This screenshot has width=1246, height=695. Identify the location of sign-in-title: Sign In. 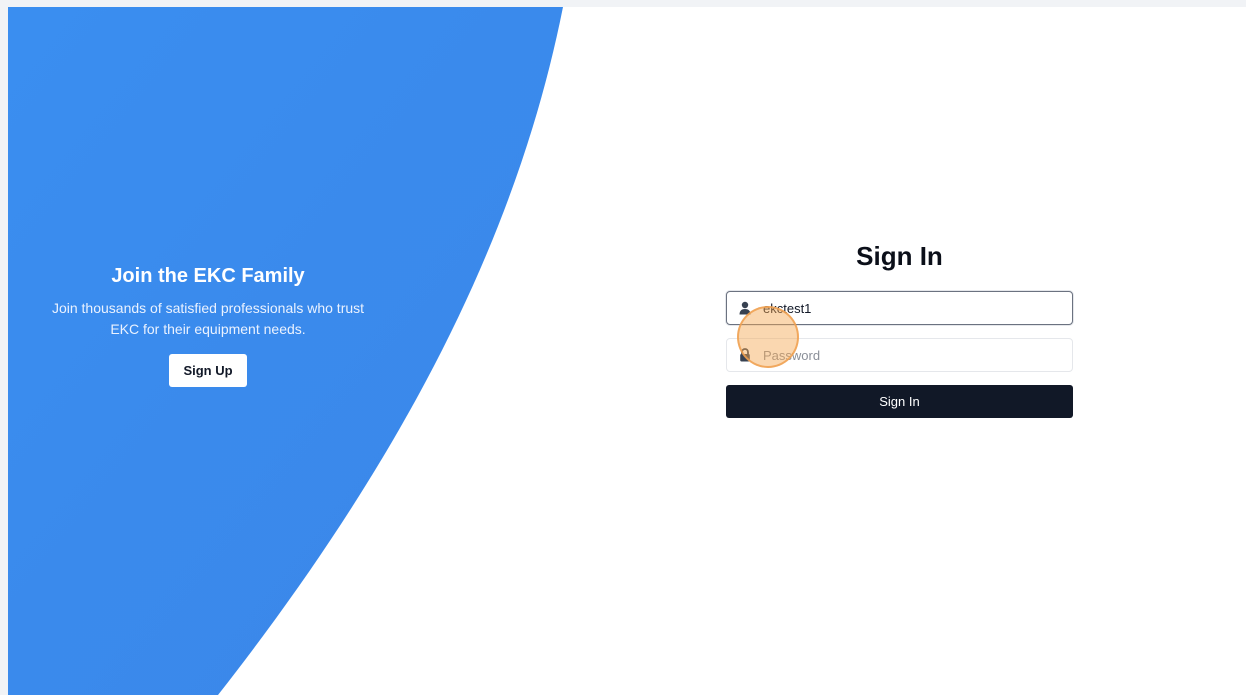
(899, 256).